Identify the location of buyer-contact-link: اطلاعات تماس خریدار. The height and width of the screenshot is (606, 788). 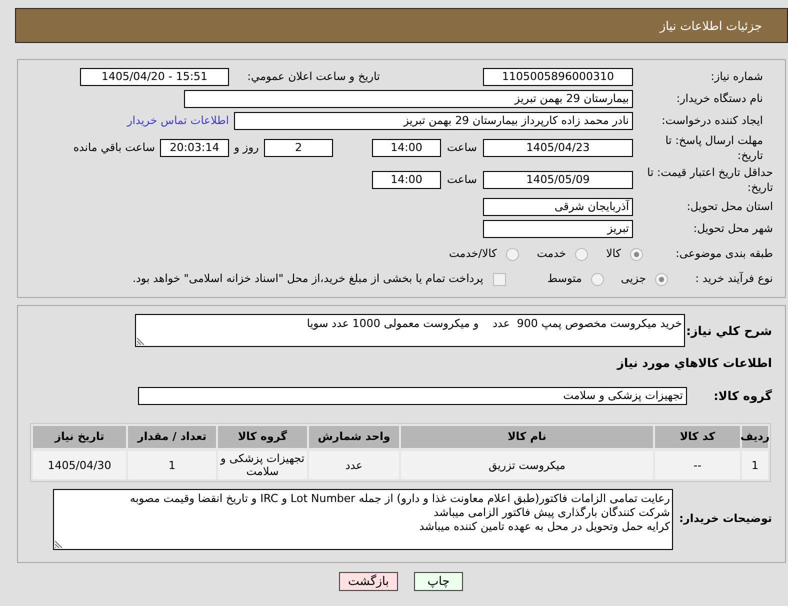
(178, 121).